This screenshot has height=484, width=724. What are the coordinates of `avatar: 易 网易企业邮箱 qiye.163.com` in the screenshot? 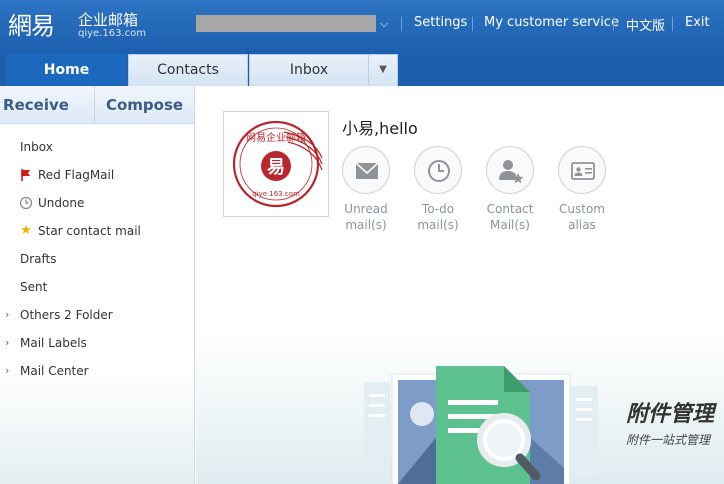 It's located at (276, 164).